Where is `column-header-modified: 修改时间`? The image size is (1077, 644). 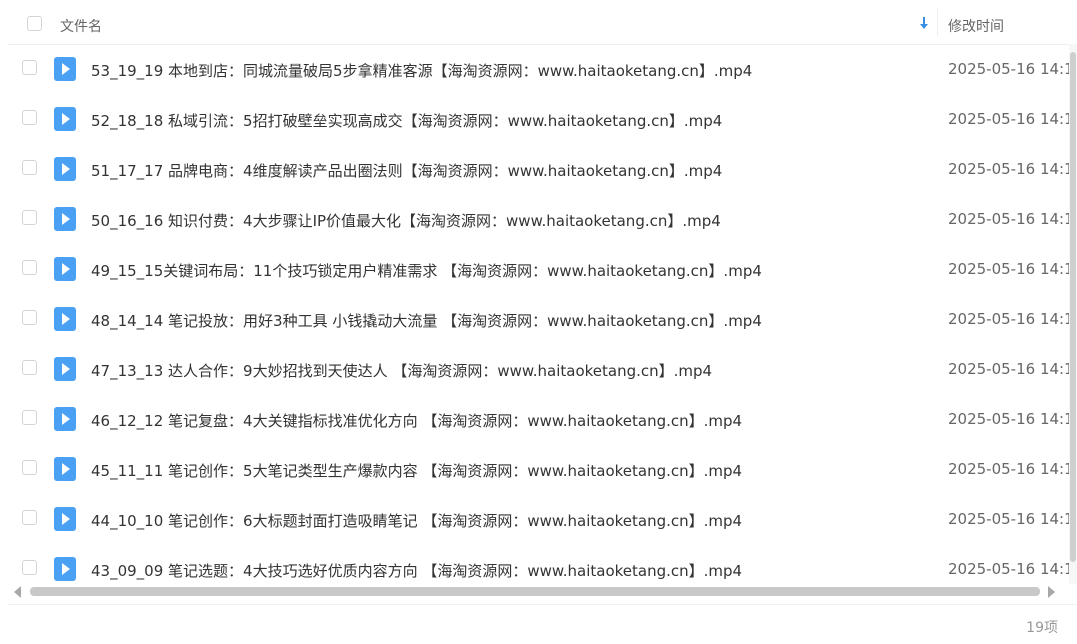
column-header-modified: 修改时间 is located at coordinates (976, 26).